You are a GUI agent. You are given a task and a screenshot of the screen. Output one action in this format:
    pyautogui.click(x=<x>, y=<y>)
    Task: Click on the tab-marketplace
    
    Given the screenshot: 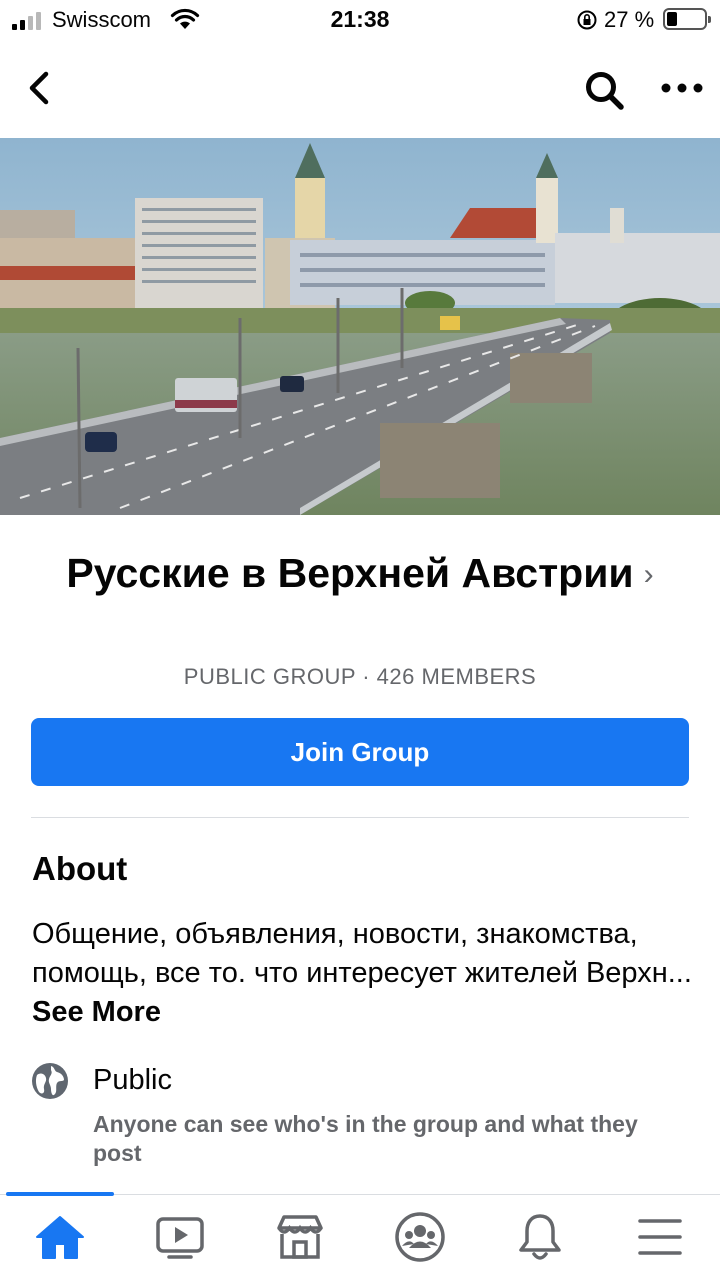 What is the action you would take?
    pyautogui.click(x=300, y=1237)
    